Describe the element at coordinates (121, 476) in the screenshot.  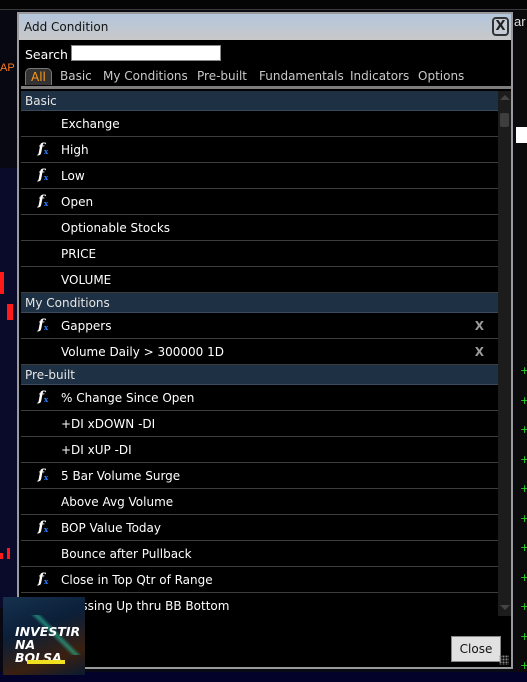
I see `condition-label: 5 Bar Volume Surge` at that location.